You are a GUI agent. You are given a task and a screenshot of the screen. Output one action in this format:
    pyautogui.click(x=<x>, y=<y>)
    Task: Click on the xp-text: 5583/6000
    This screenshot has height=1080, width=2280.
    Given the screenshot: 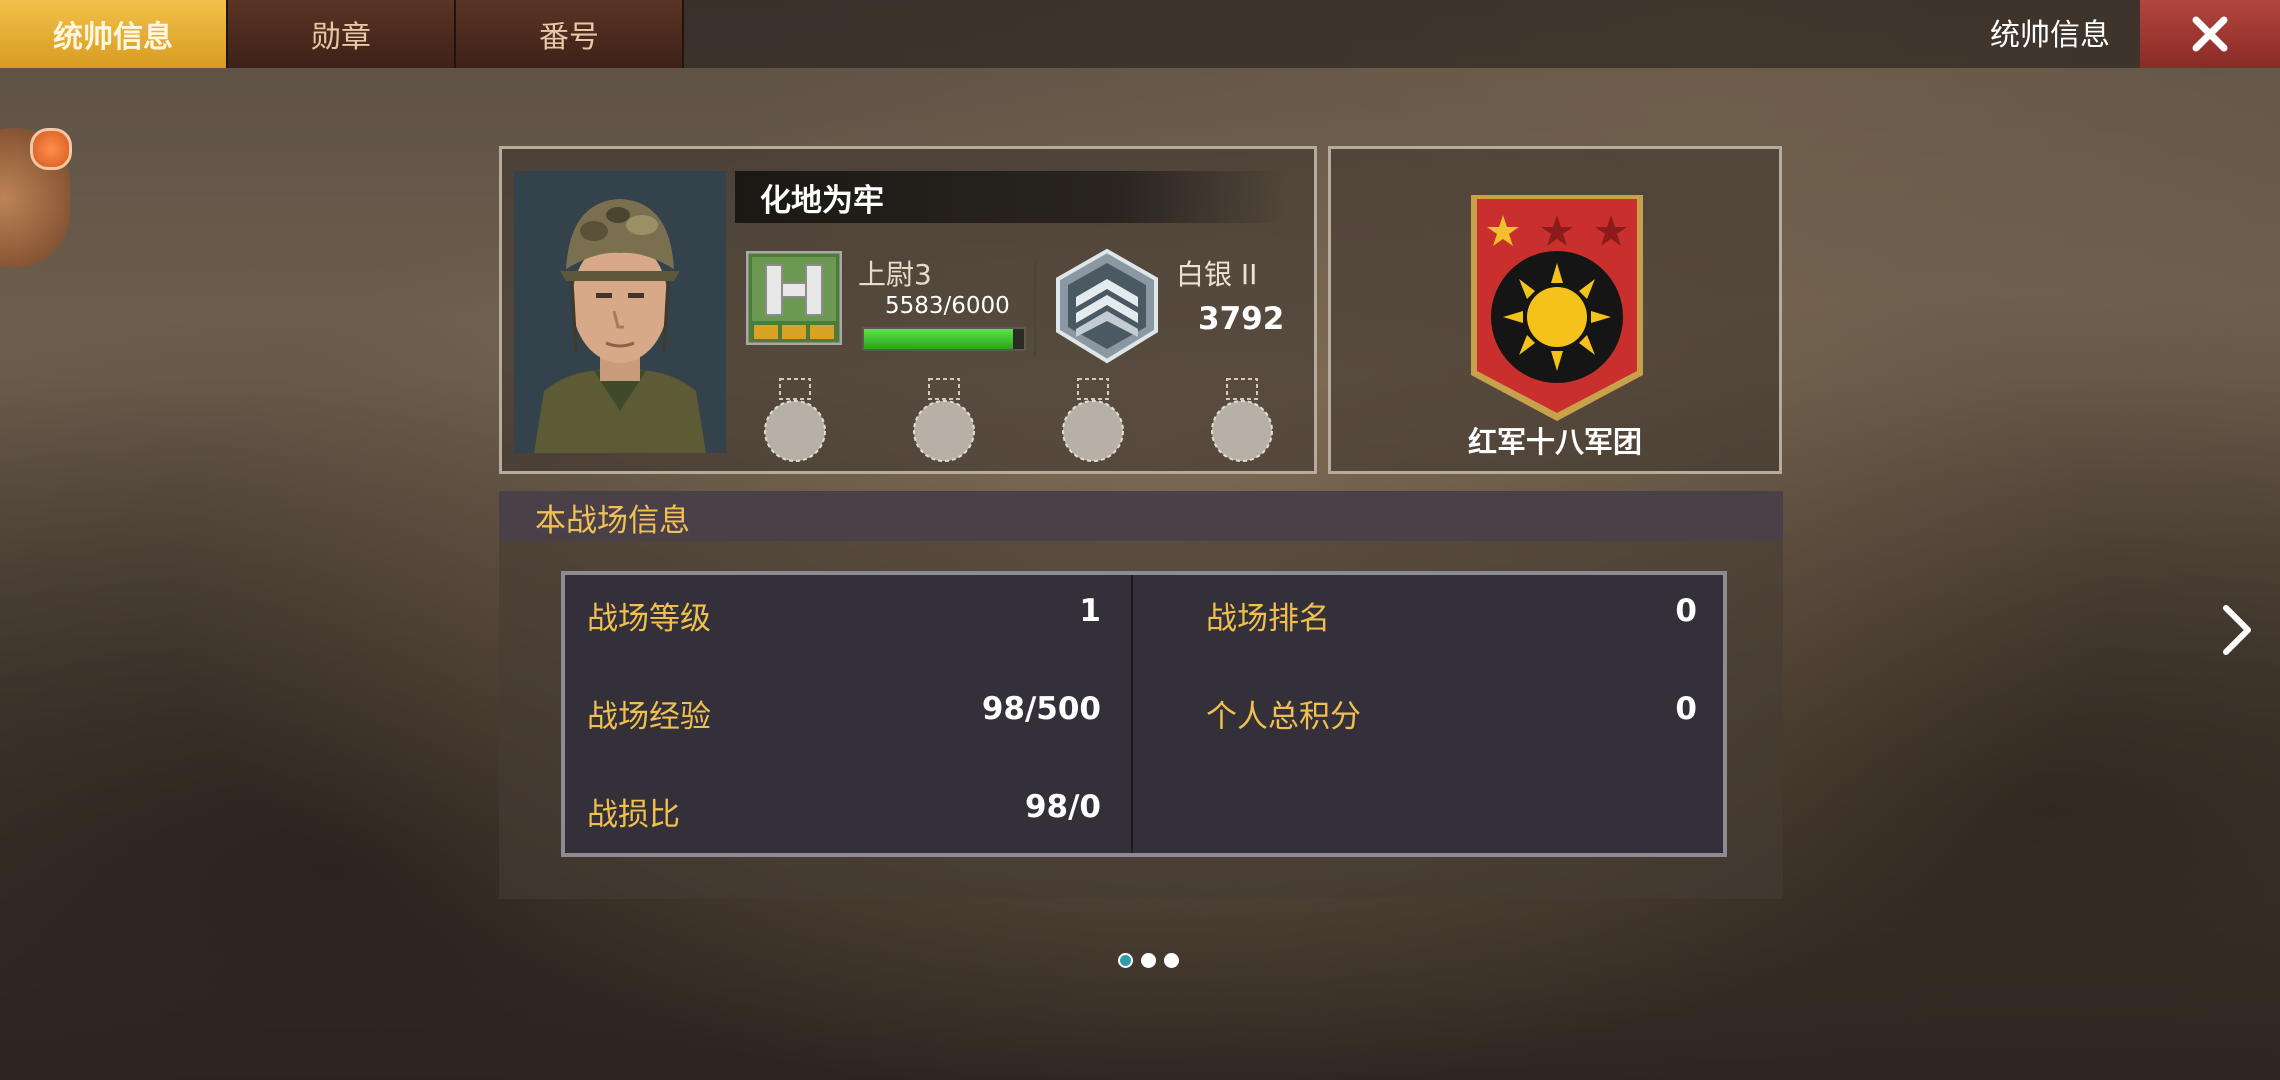 What is the action you would take?
    pyautogui.click(x=947, y=306)
    